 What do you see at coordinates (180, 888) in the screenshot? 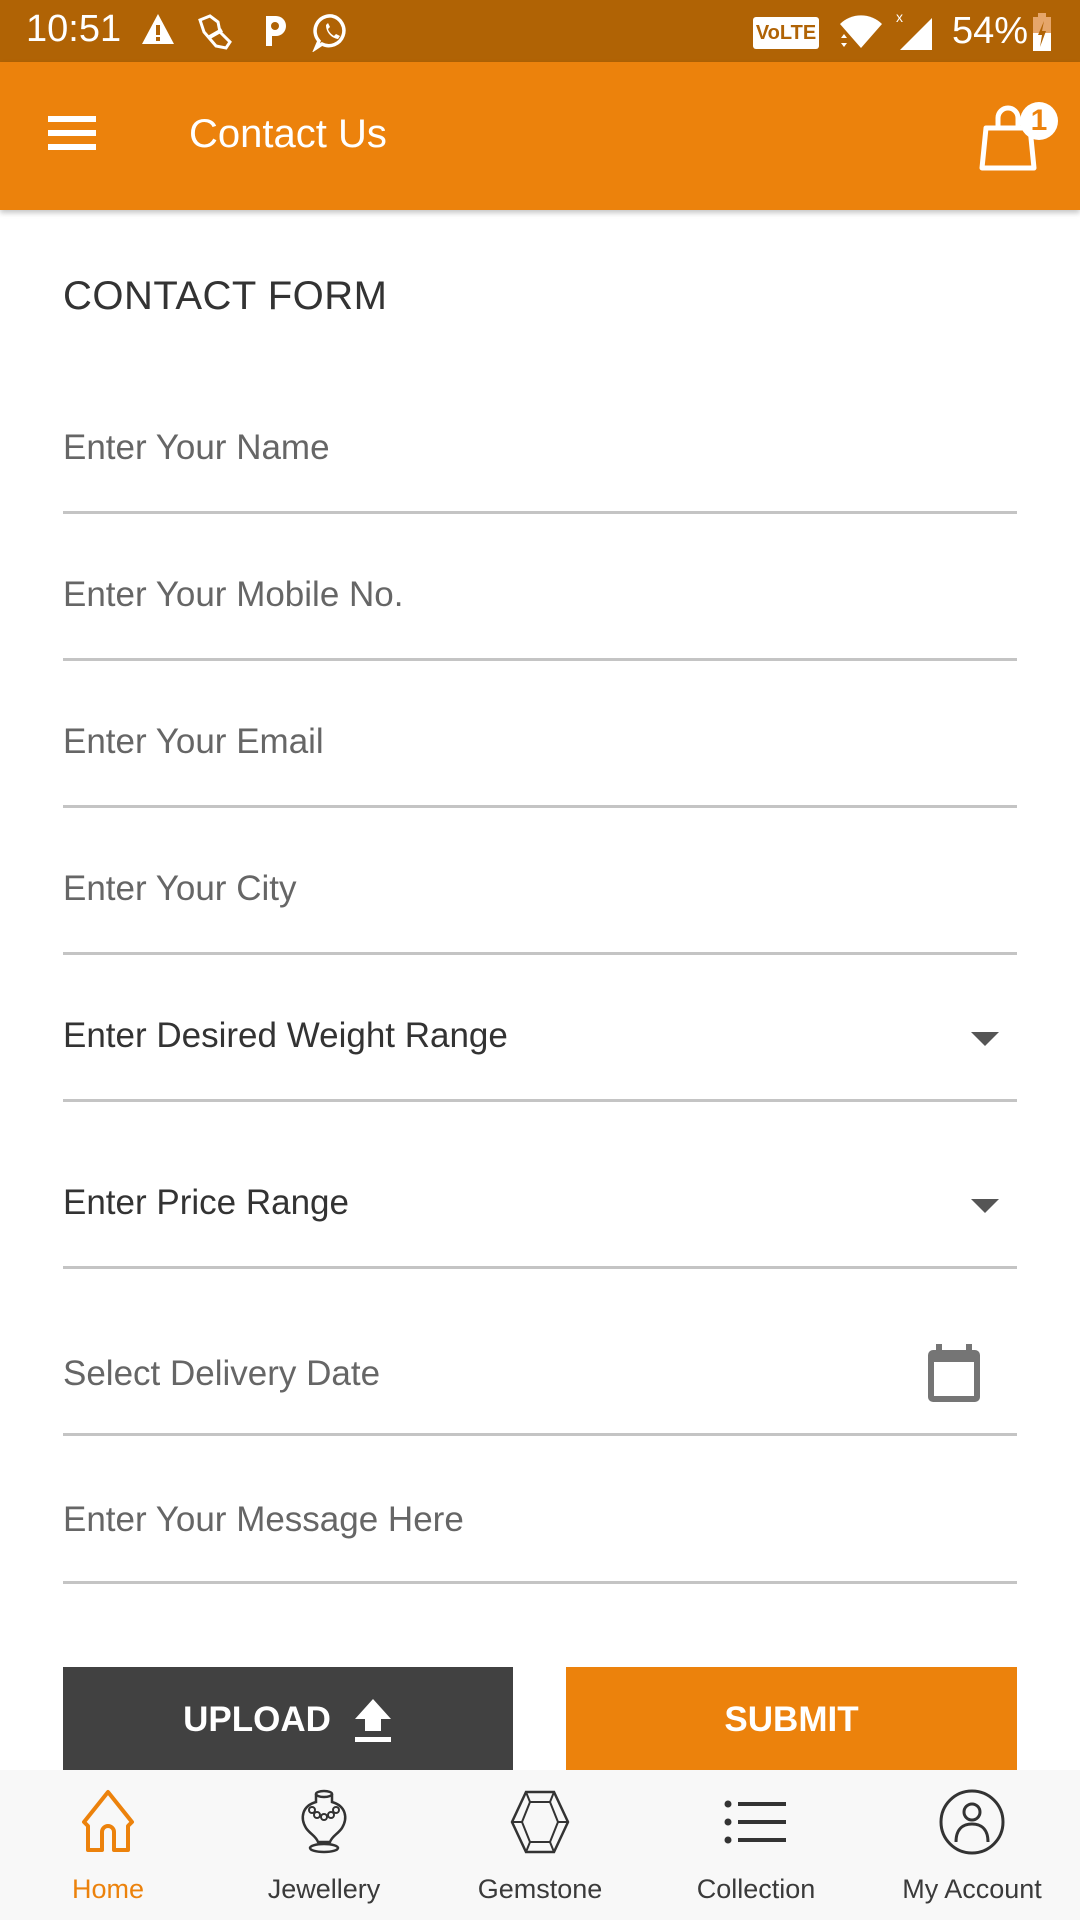
I see `city-placeholder: Enter Your City` at bounding box center [180, 888].